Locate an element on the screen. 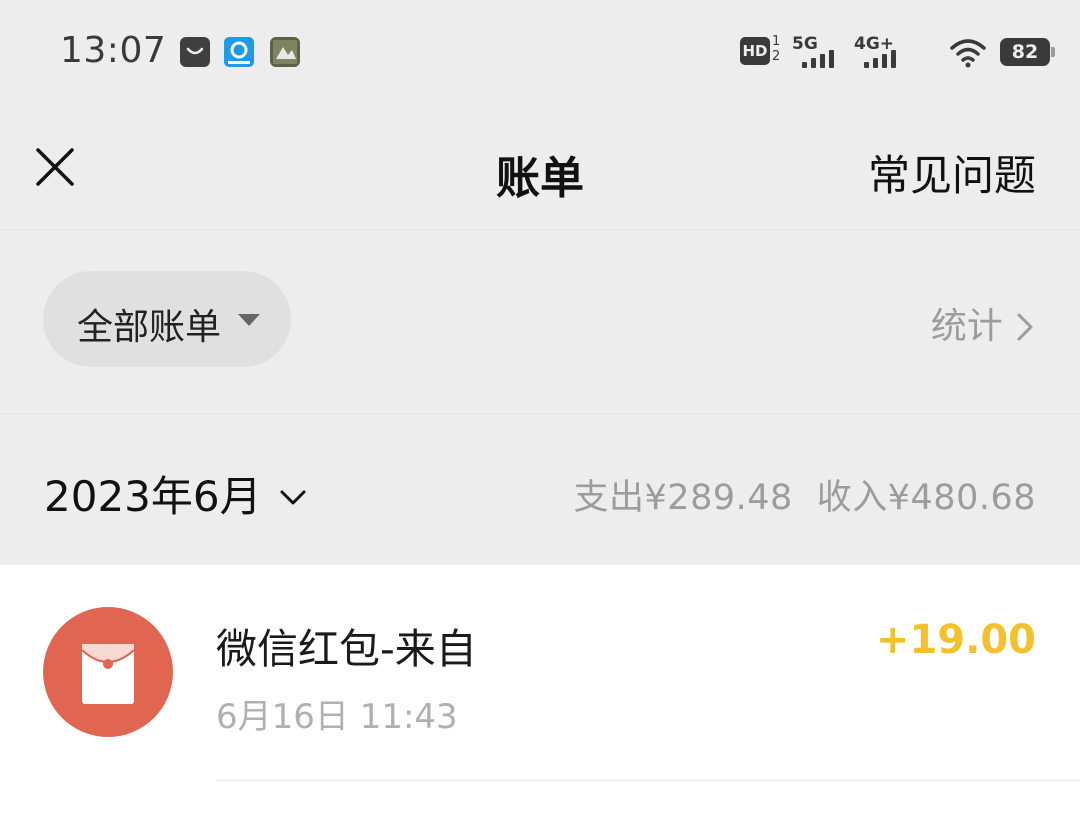 This screenshot has width=1080, height=817. month-label: 2023年6月 is located at coordinates (153, 496).